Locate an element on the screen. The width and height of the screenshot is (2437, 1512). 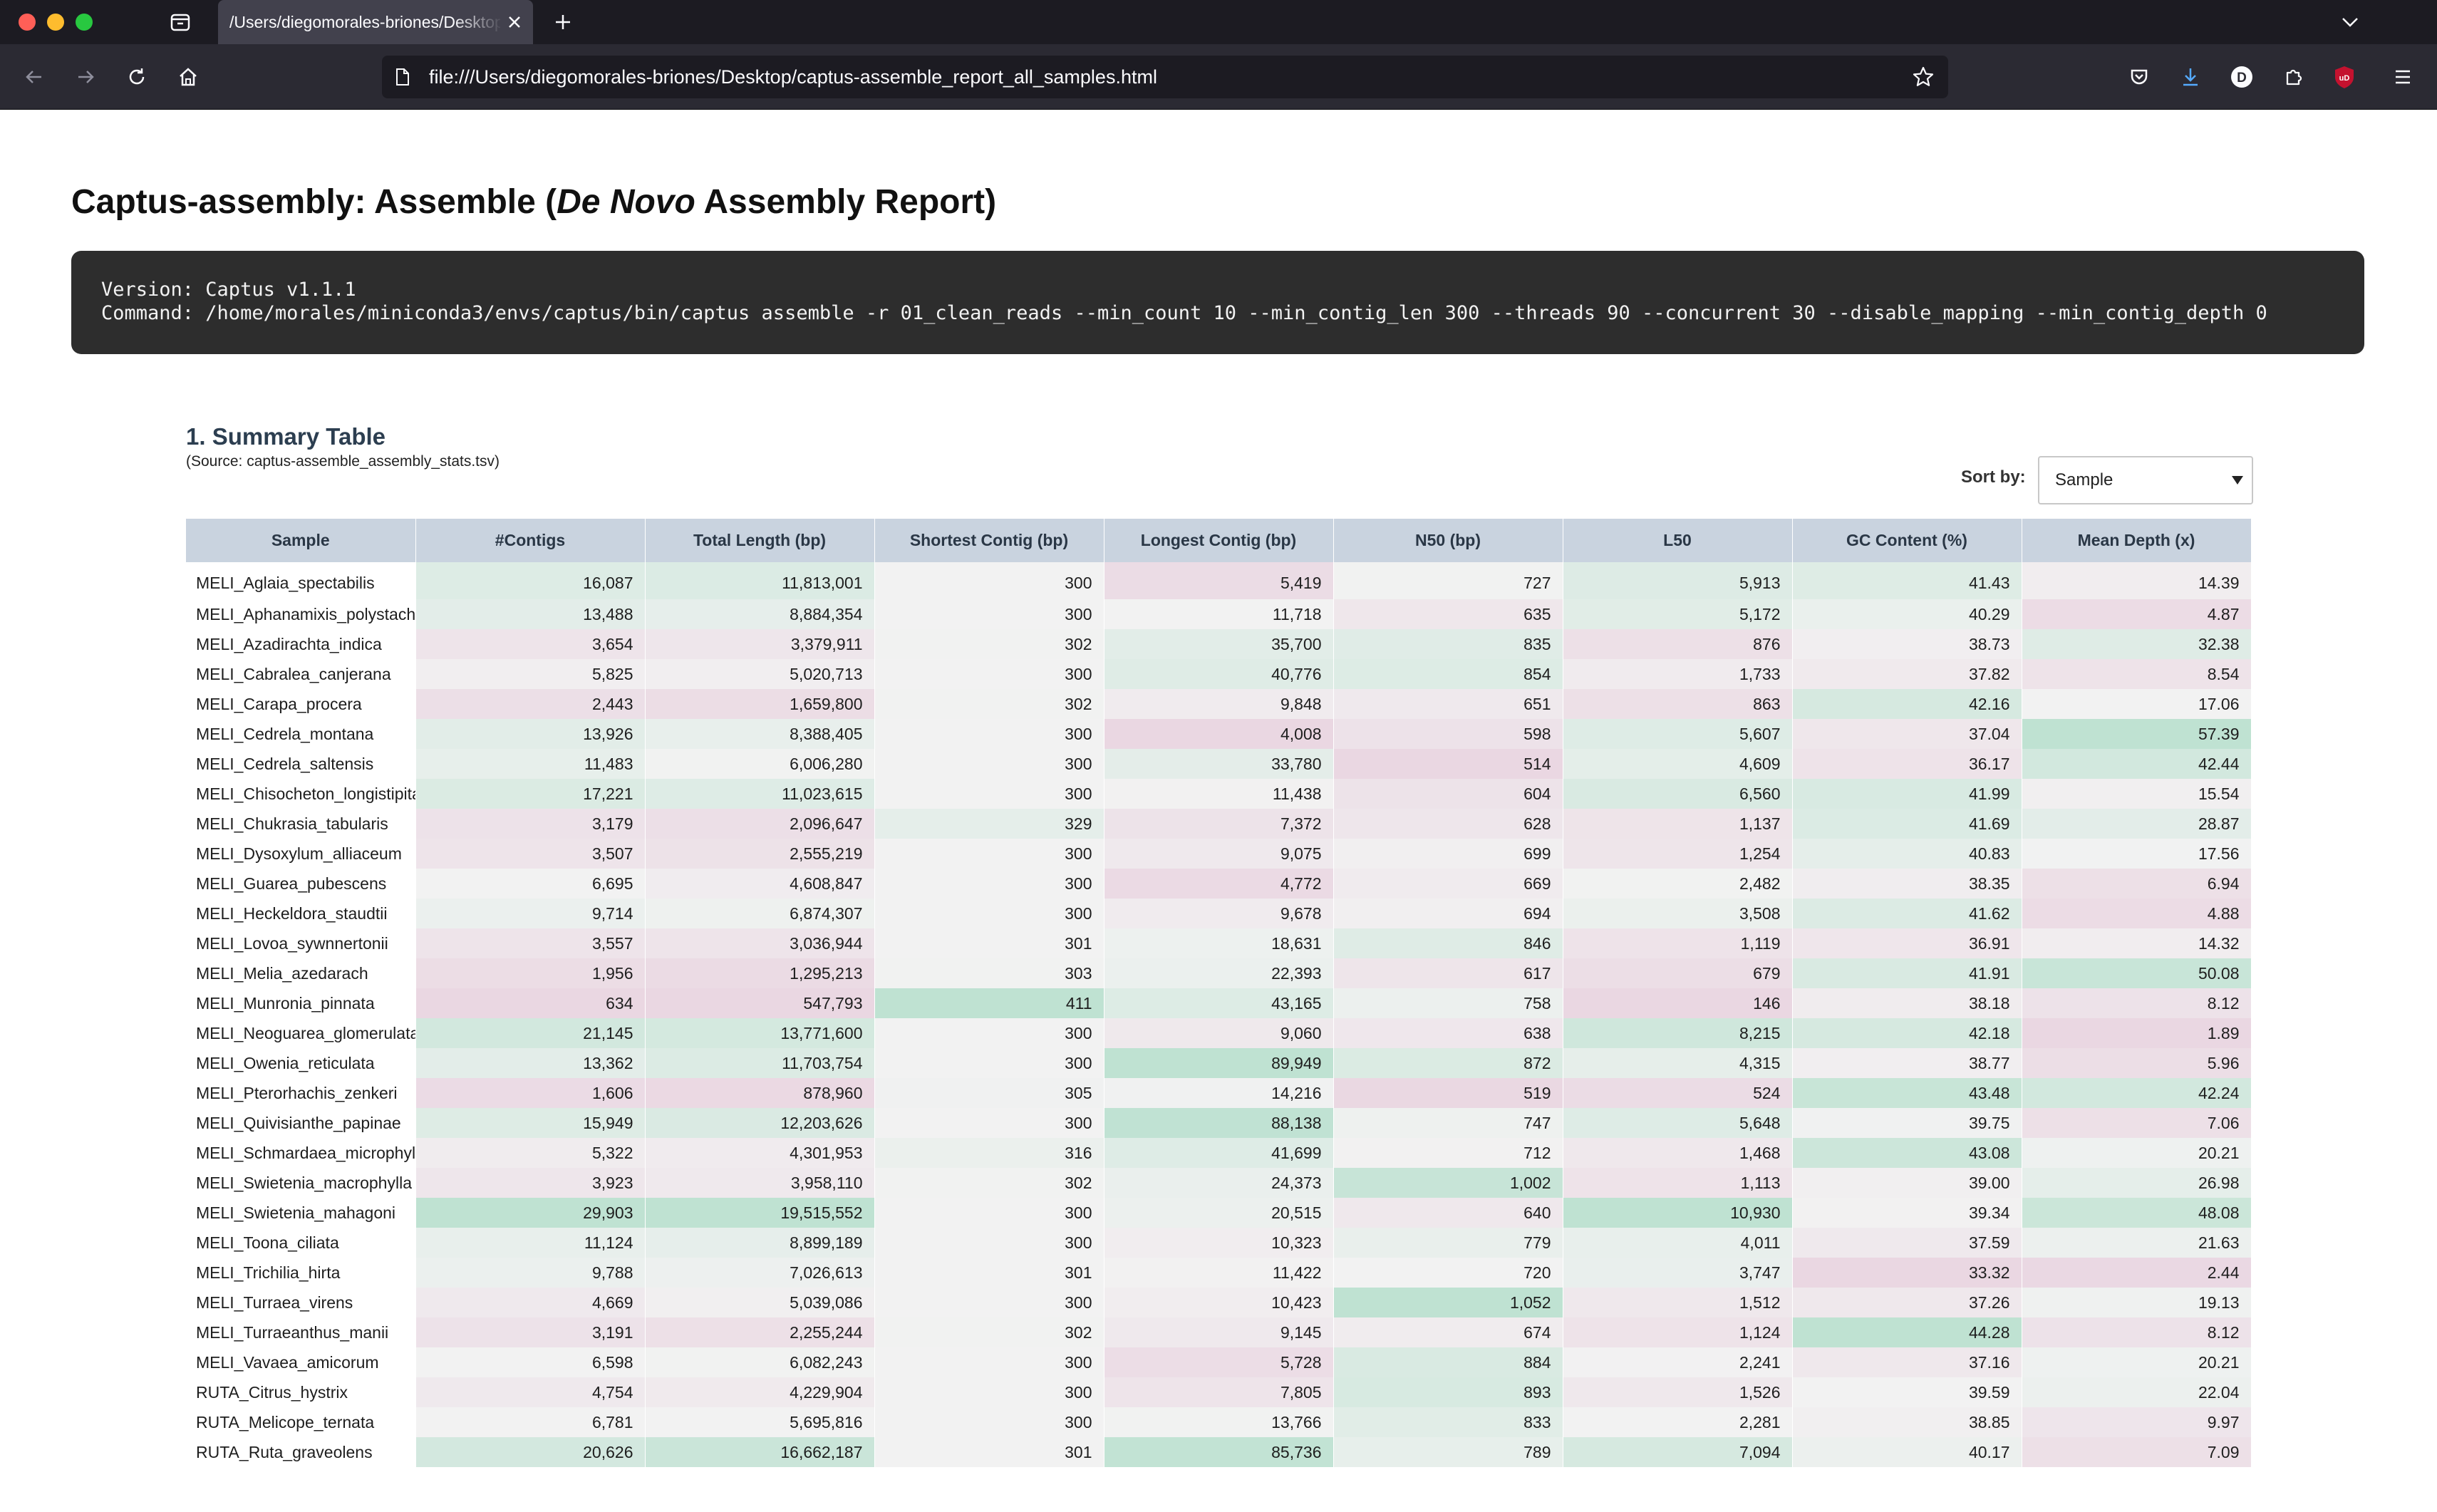
table-cell: 1,119 is located at coordinates (1678, 943).